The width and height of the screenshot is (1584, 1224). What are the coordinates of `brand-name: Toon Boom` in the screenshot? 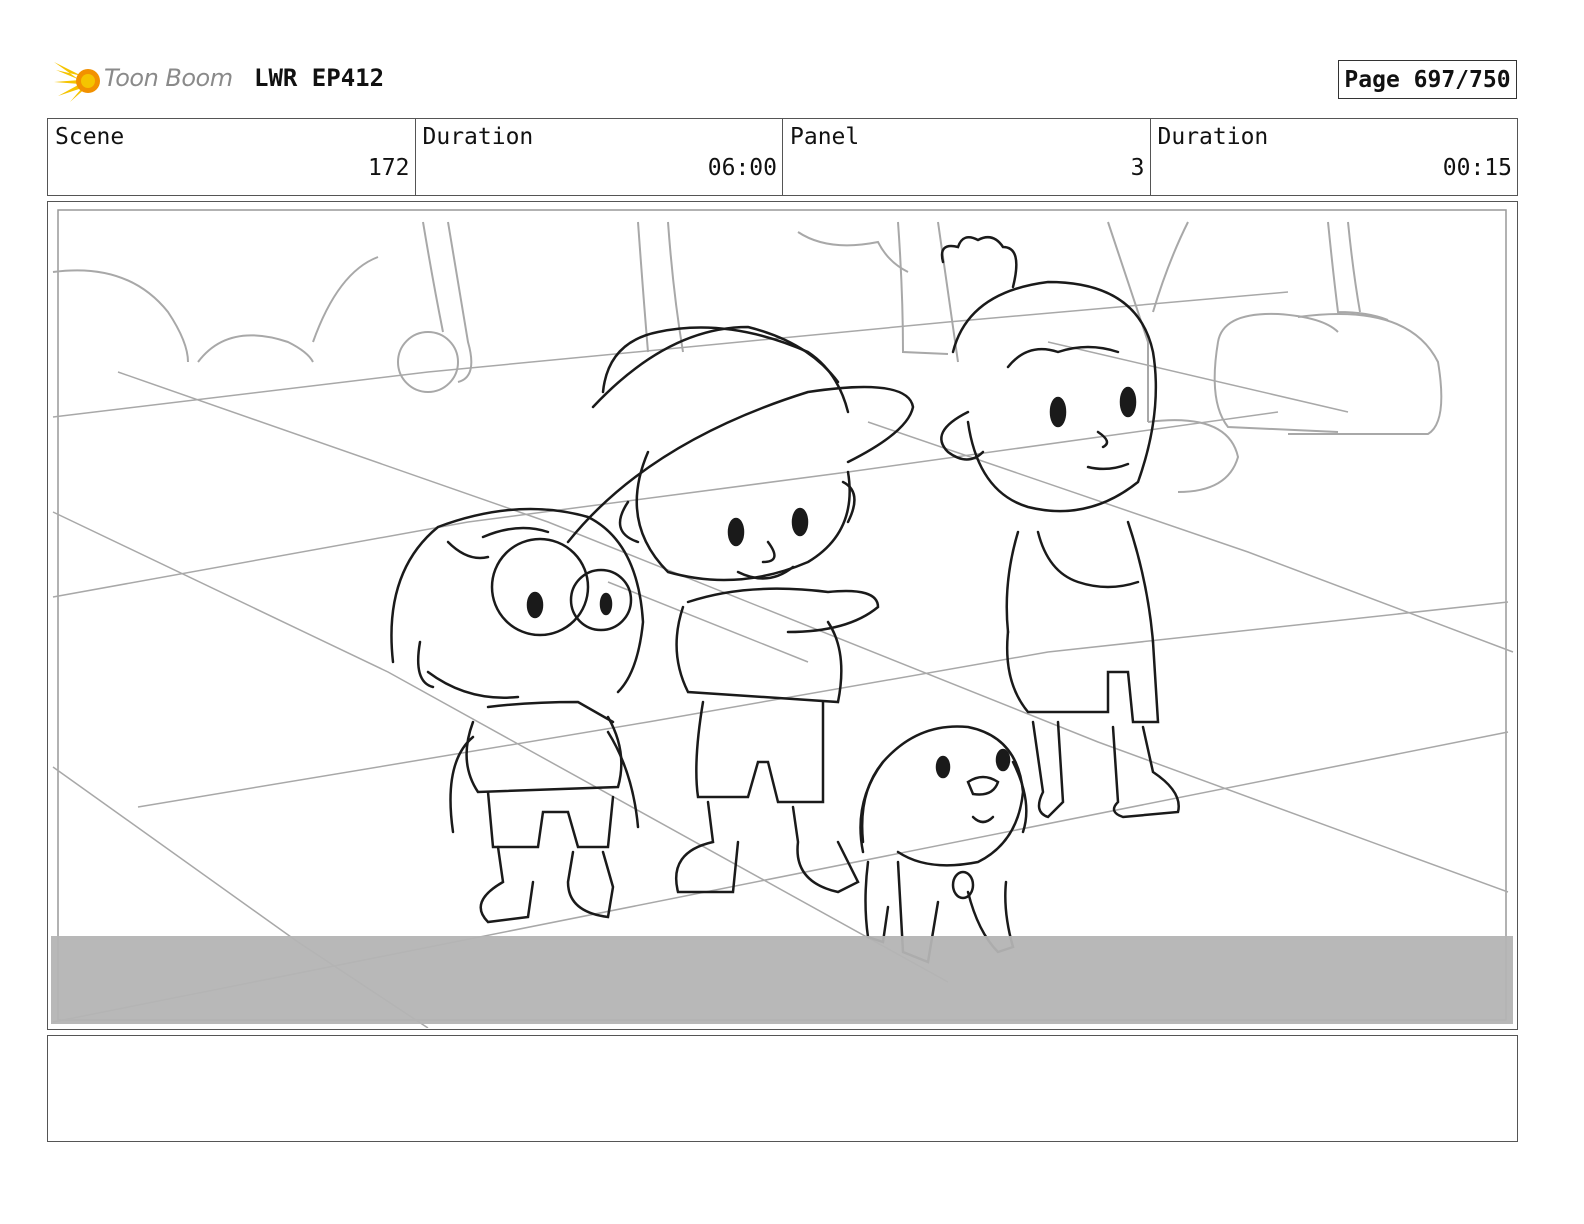 It's located at (168, 78).